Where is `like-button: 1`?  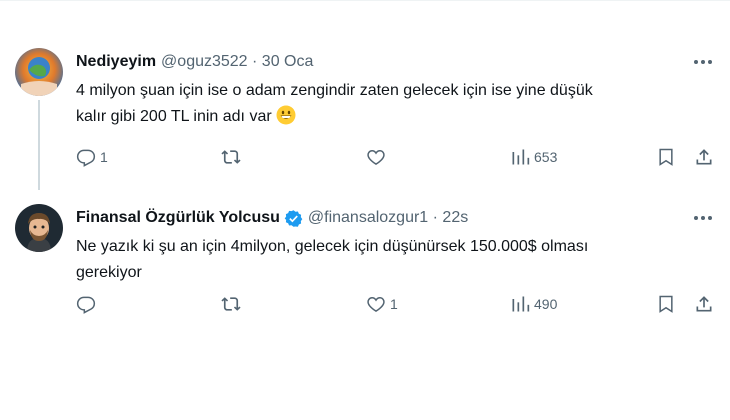
like-button: 1 is located at coordinates (382, 304).